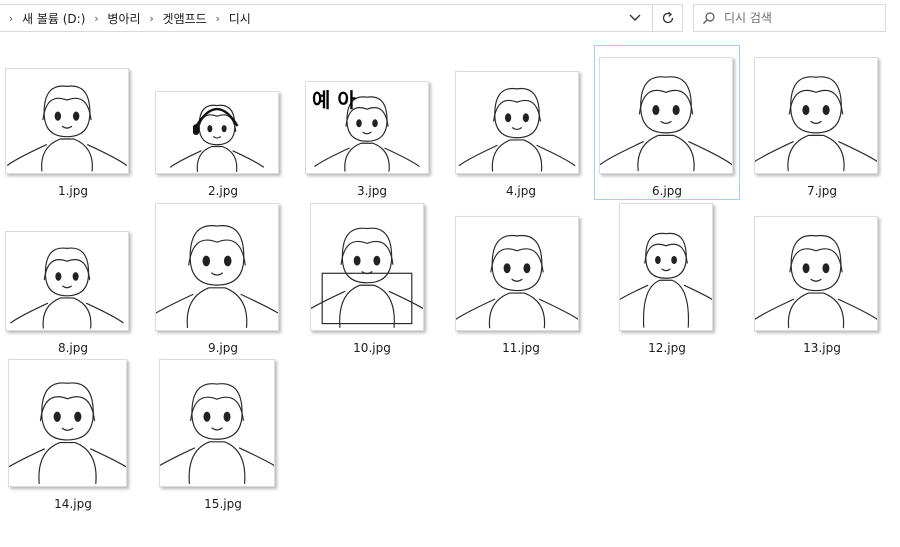  I want to click on file-item: 10.jpg, so click(372, 279).